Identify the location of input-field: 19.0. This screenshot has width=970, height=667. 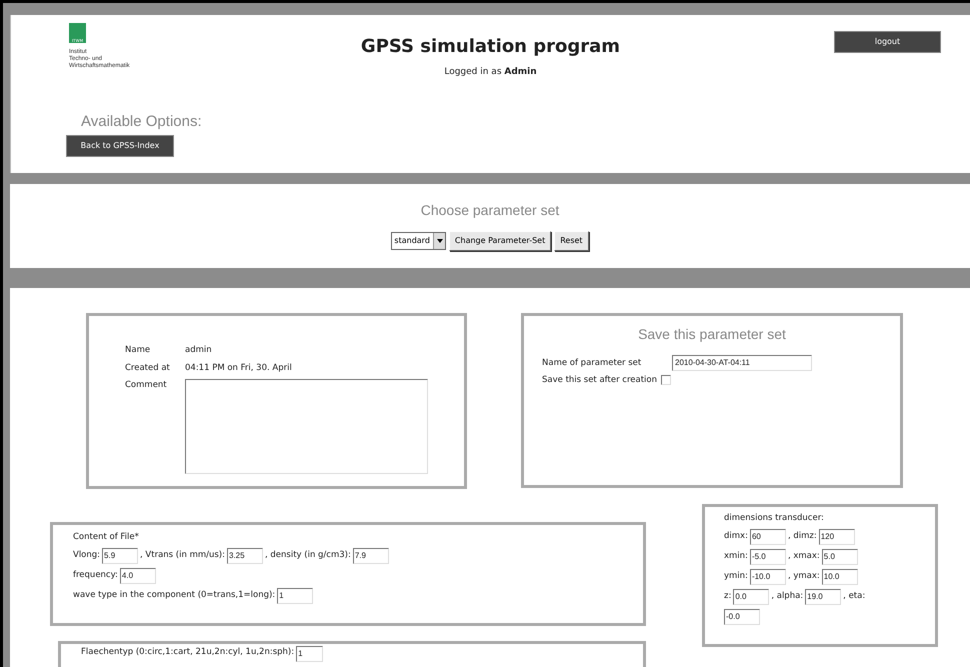
(823, 596).